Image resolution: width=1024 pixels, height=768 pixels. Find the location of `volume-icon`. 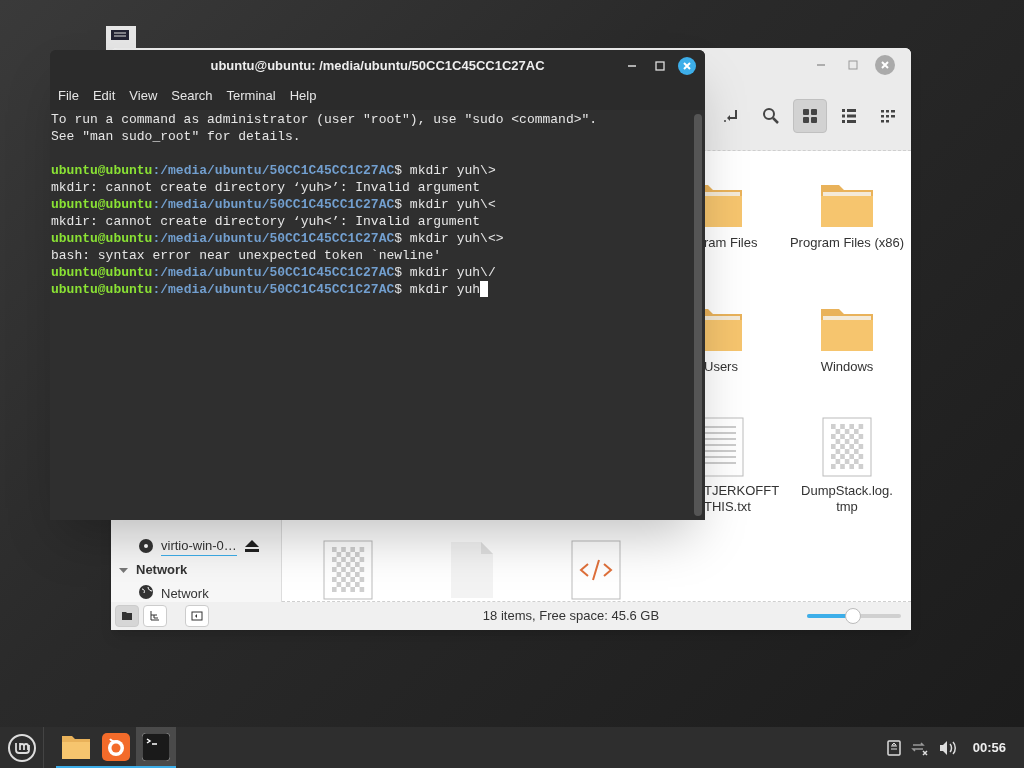

volume-icon is located at coordinates (947, 747).